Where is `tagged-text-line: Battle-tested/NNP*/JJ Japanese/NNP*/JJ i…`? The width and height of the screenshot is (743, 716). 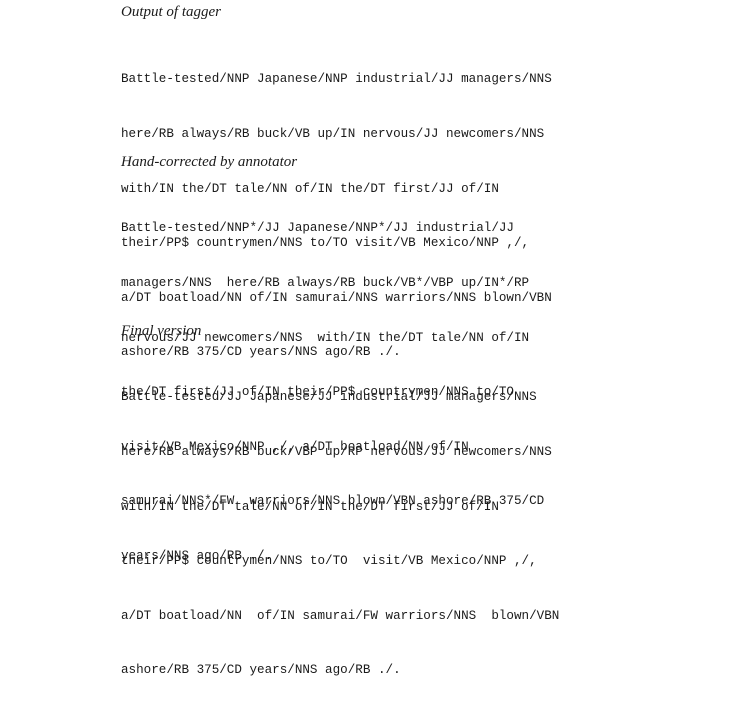
tagged-text-line: Battle-tested/NNP*/JJ Japanese/NNP*/JJ i… is located at coordinates (317, 228).